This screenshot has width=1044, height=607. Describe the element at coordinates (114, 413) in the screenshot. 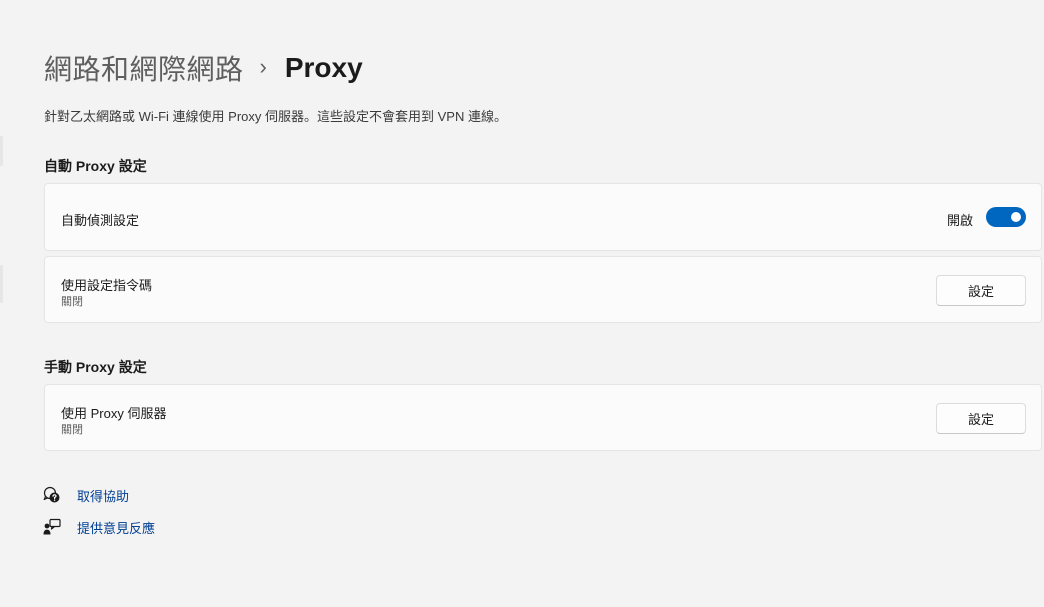

I see `proxy-server-title: 使用 Proxy 伺服器` at that location.